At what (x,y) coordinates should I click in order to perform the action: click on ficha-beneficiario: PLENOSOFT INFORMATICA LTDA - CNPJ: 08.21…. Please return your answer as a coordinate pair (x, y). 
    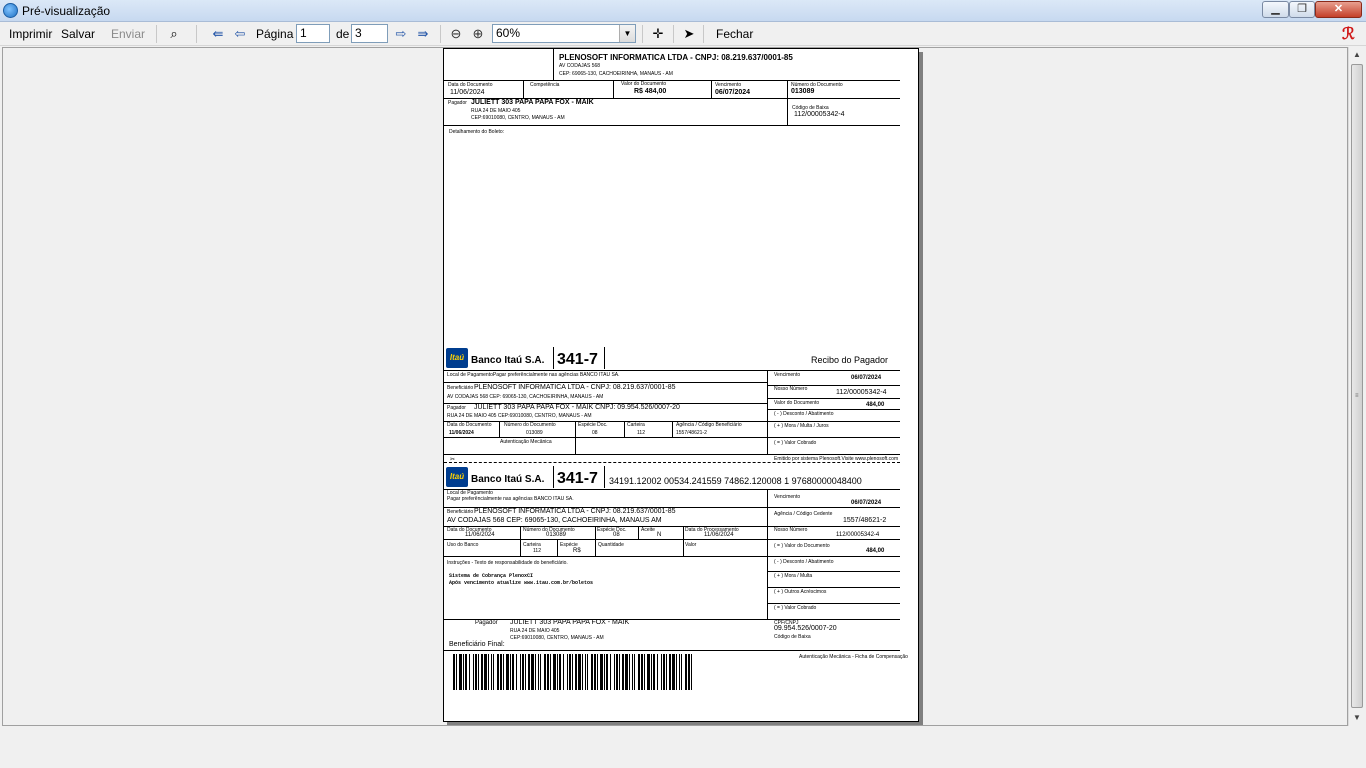
    Looking at the image, I should click on (575, 511).